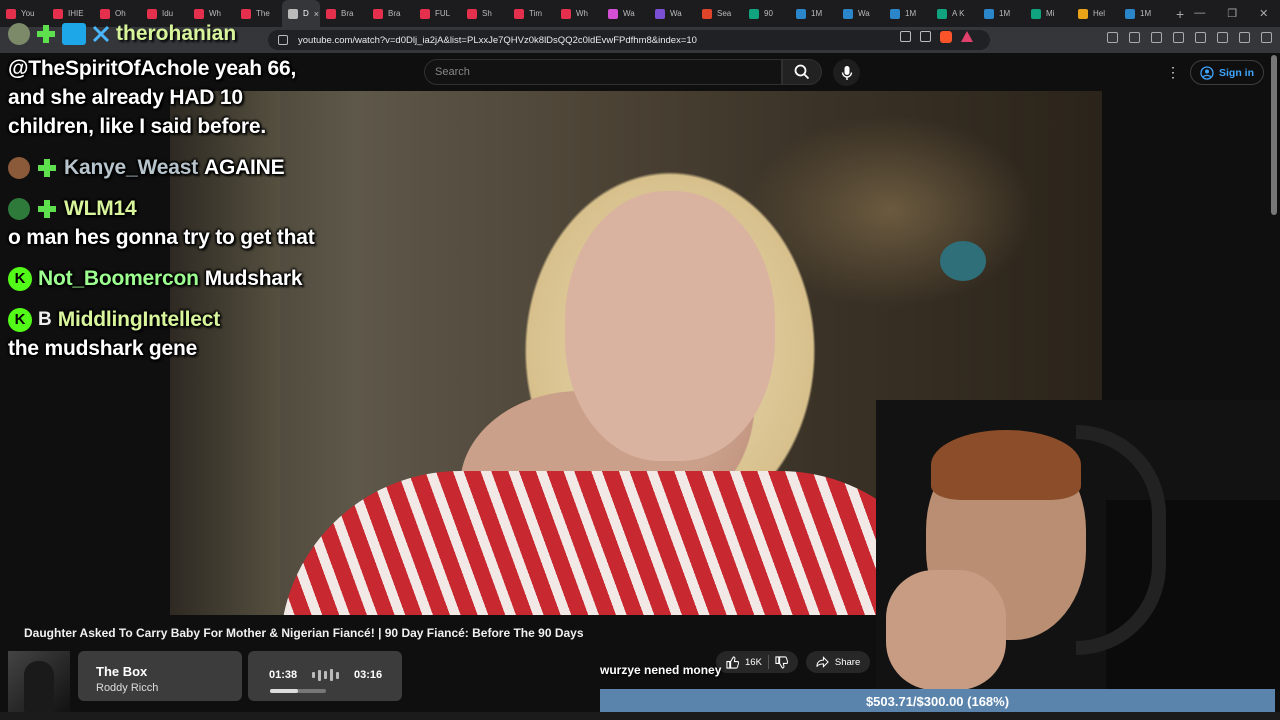  I want to click on chat-message-line: children, like I said before., so click(137, 126).